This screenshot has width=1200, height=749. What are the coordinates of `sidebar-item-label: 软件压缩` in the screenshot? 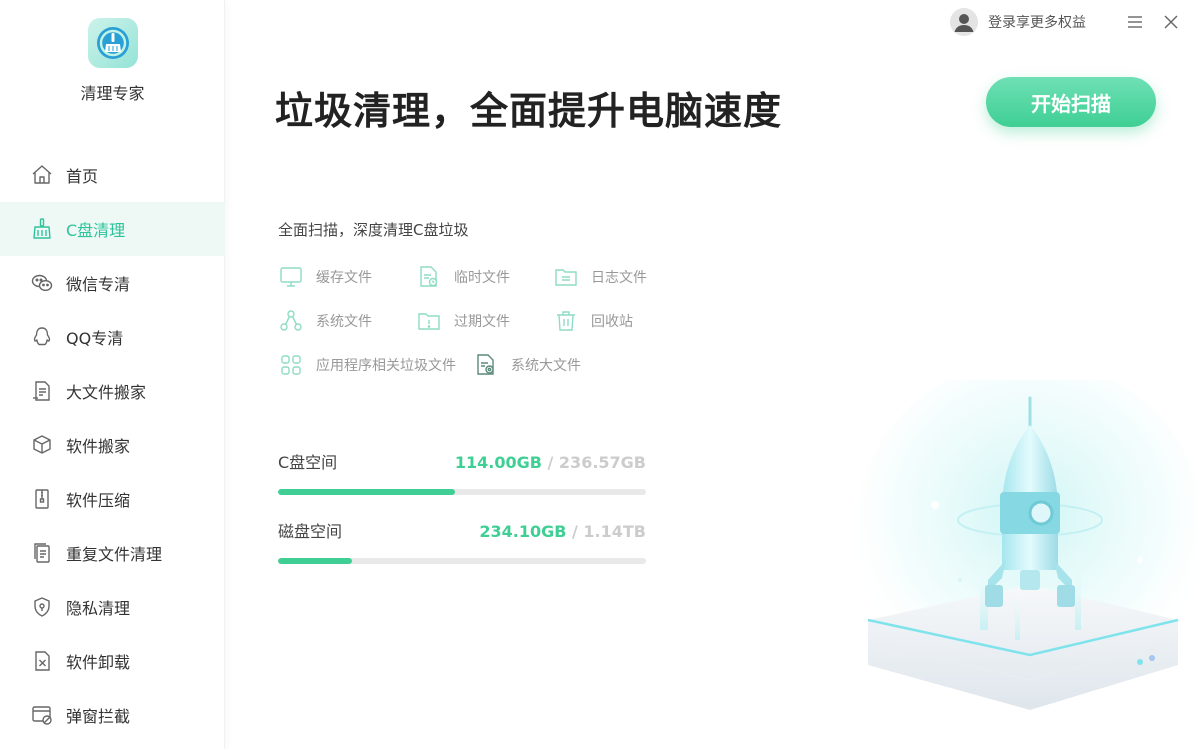 It's located at (98, 500).